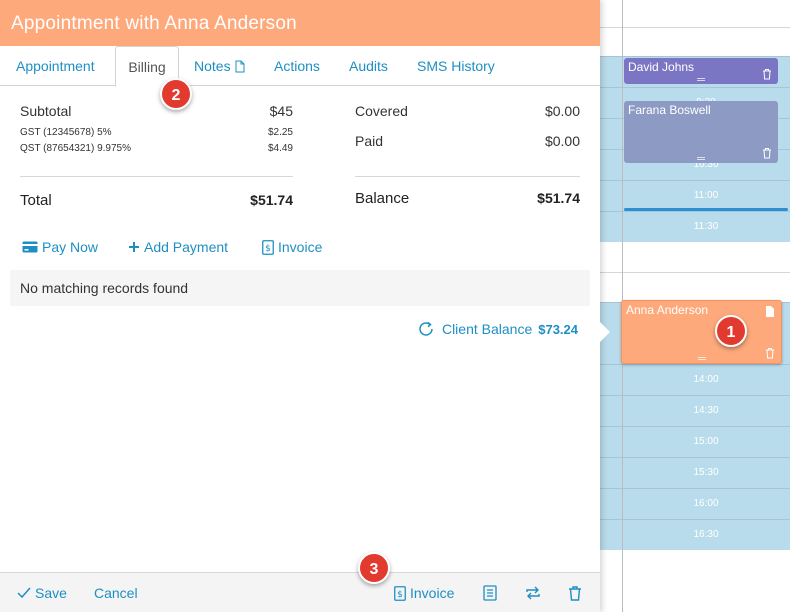 This screenshot has height=612, width=790. What do you see at coordinates (562, 141) in the screenshot?
I see `paid-value: $0.00` at bounding box center [562, 141].